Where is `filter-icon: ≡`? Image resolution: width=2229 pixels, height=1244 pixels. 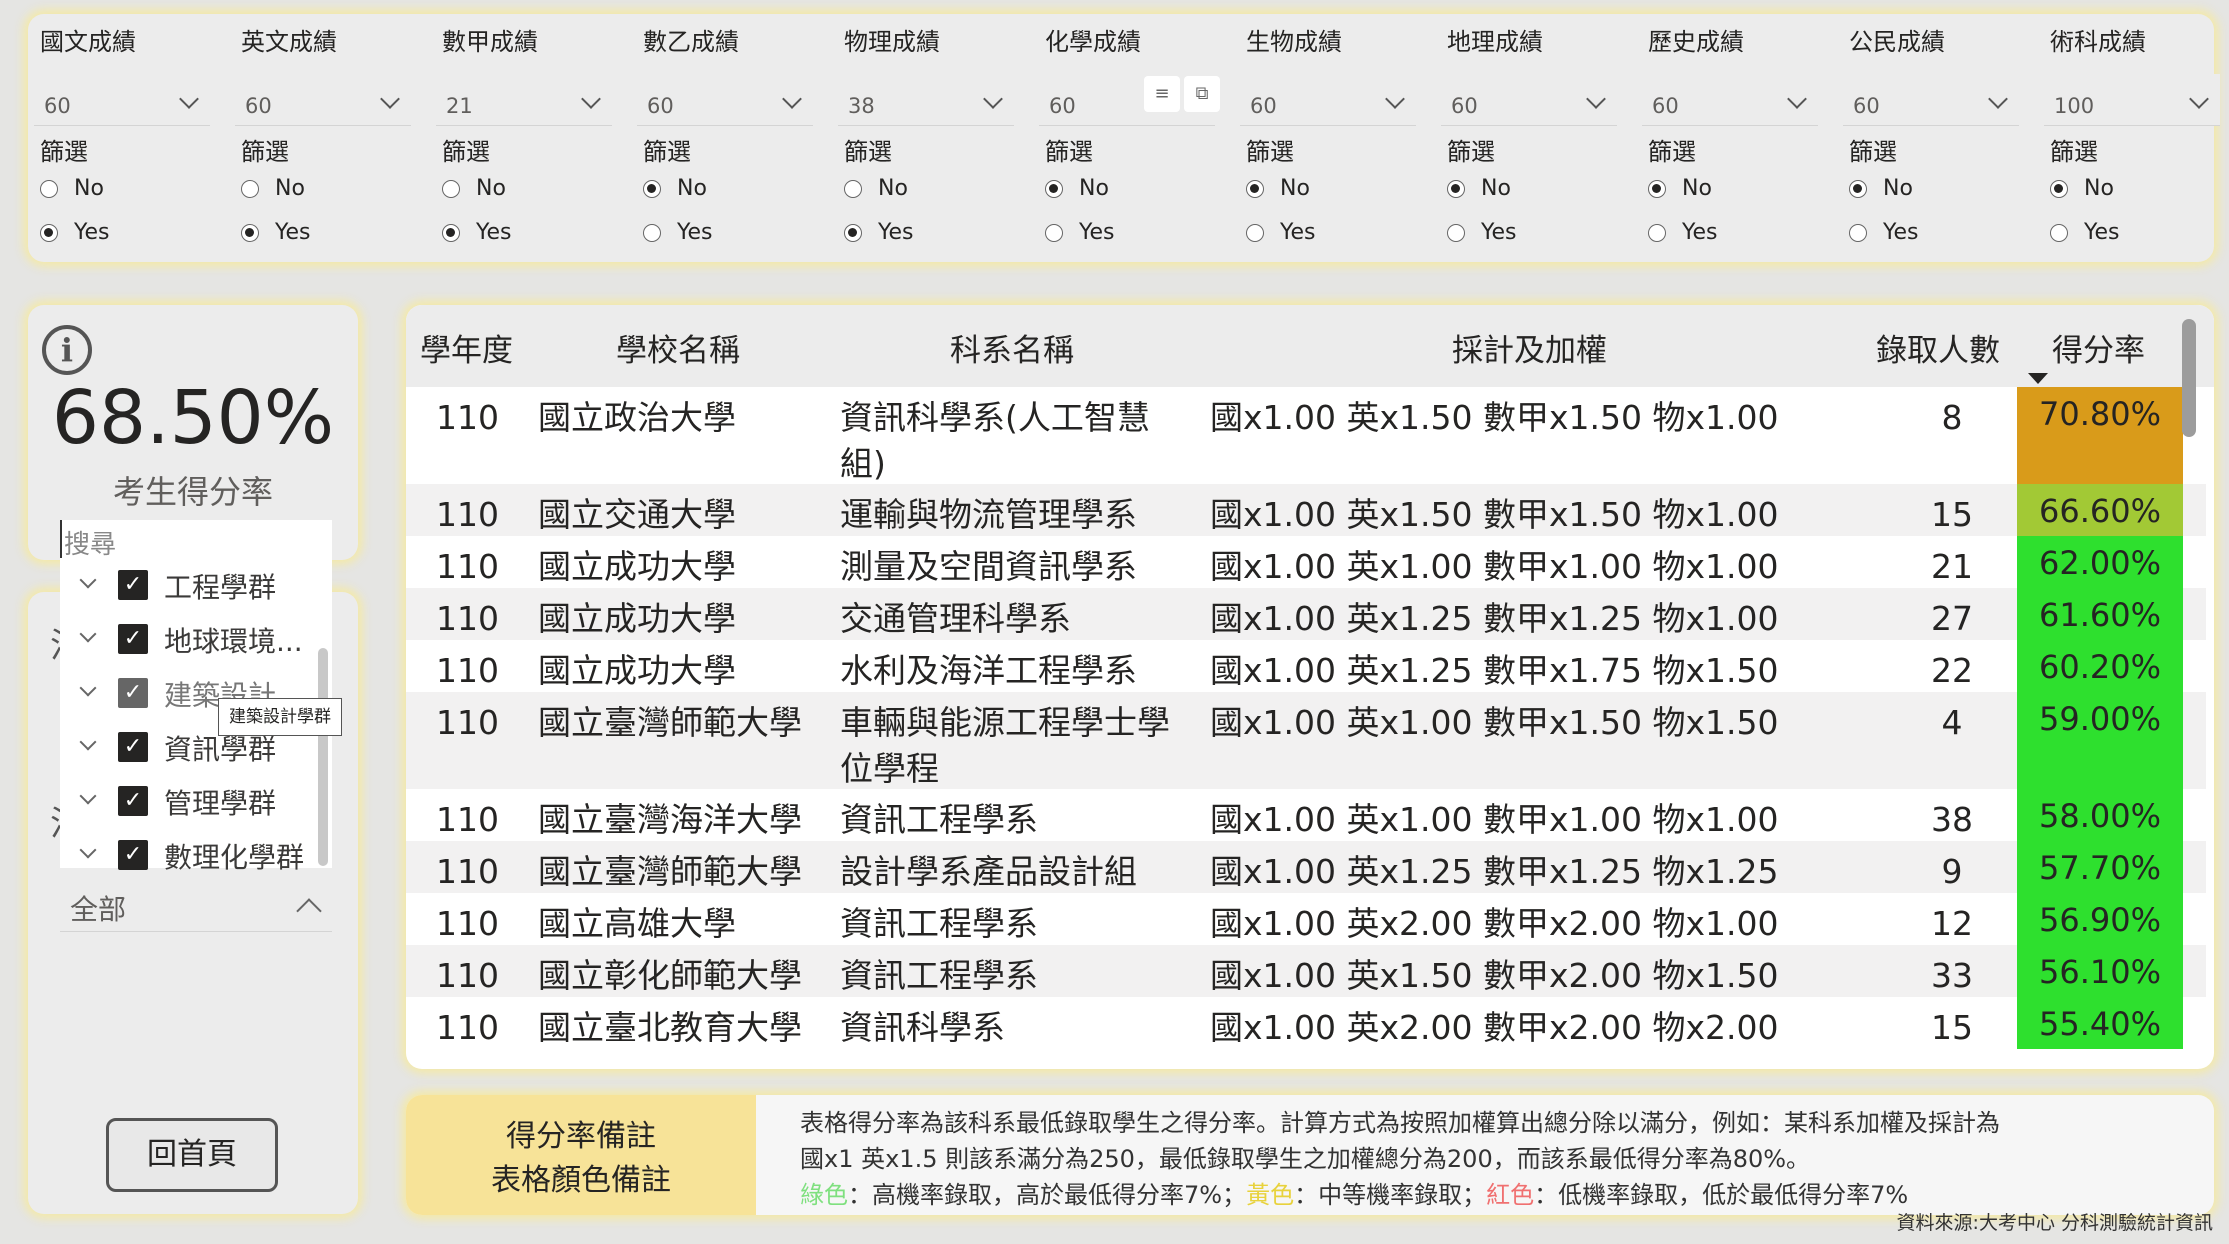
filter-icon: ≡ is located at coordinates (1162, 94).